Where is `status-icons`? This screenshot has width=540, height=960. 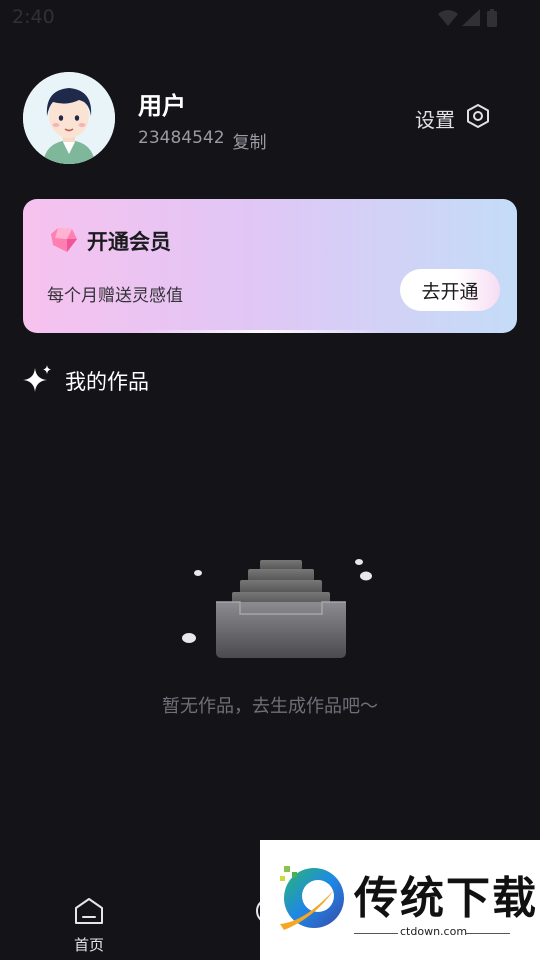
status-icons is located at coordinates (468, 18).